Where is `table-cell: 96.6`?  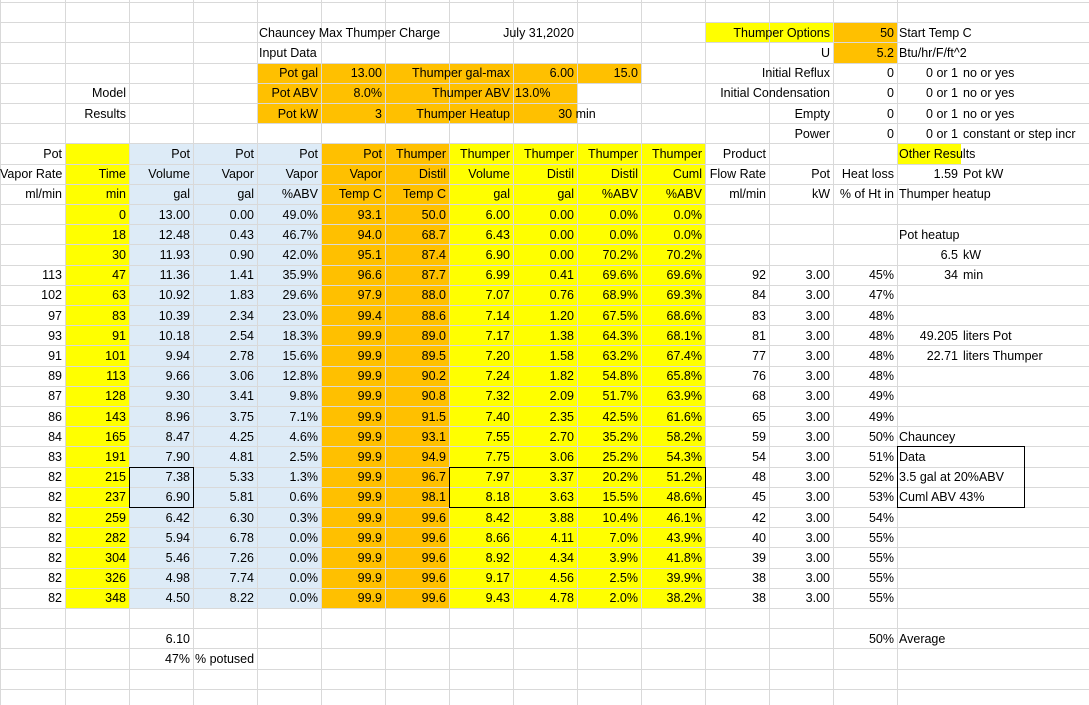 table-cell: 96.6 is located at coordinates (353, 275).